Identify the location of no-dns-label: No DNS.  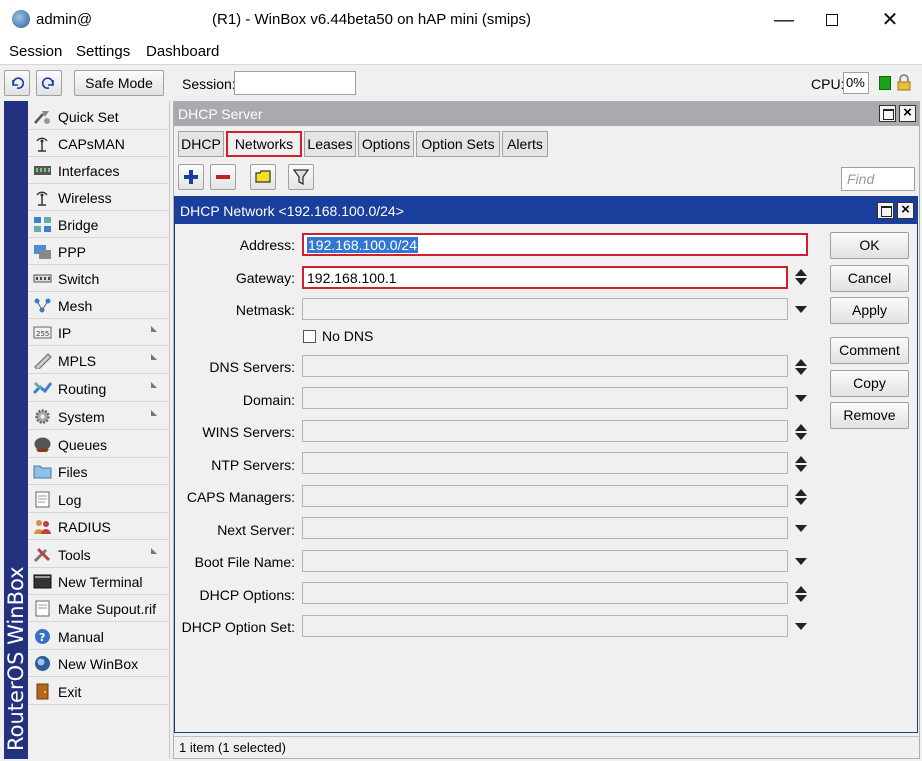
(348, 336).